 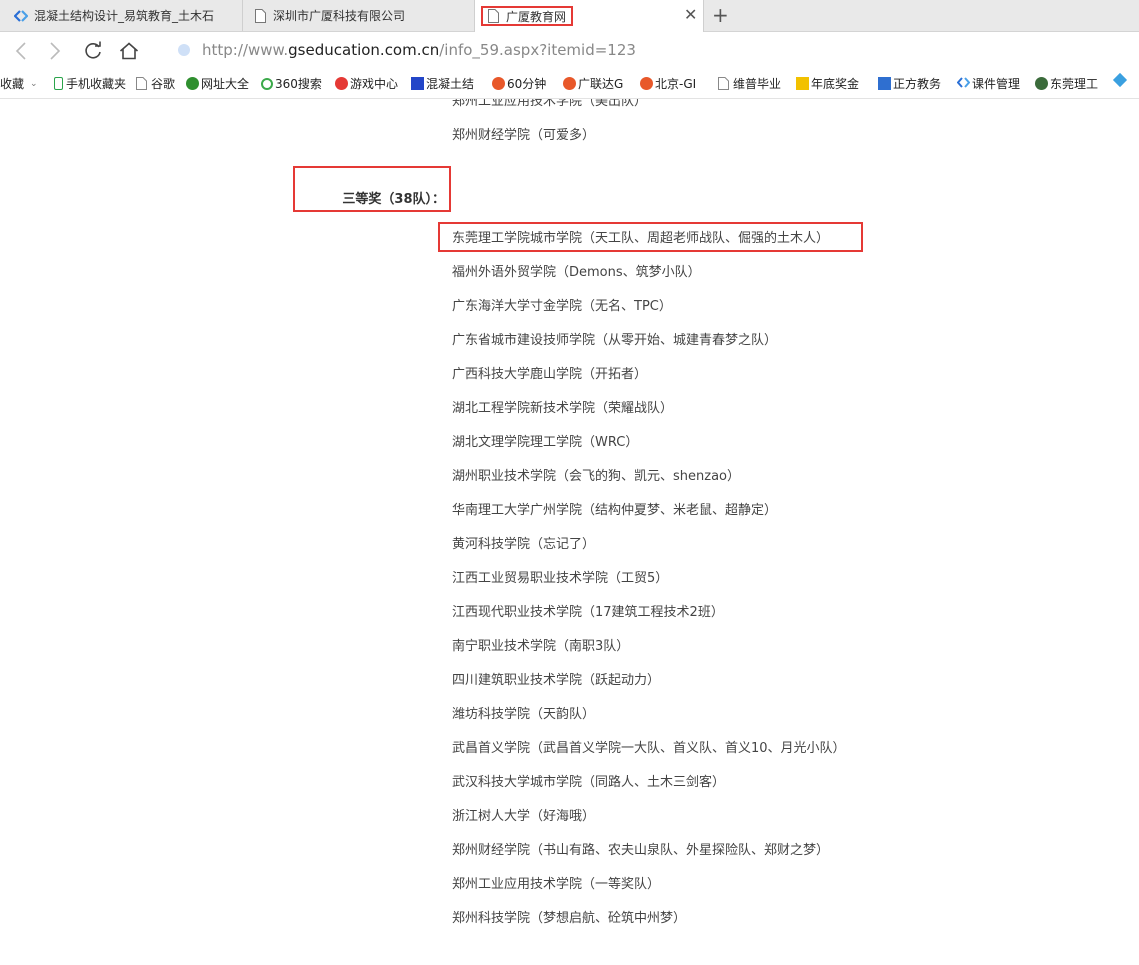 What do you see at coordinates (245, 50) in the screenshot?
I see `url-prefix: http://www.` at bounding box center [245, 50].